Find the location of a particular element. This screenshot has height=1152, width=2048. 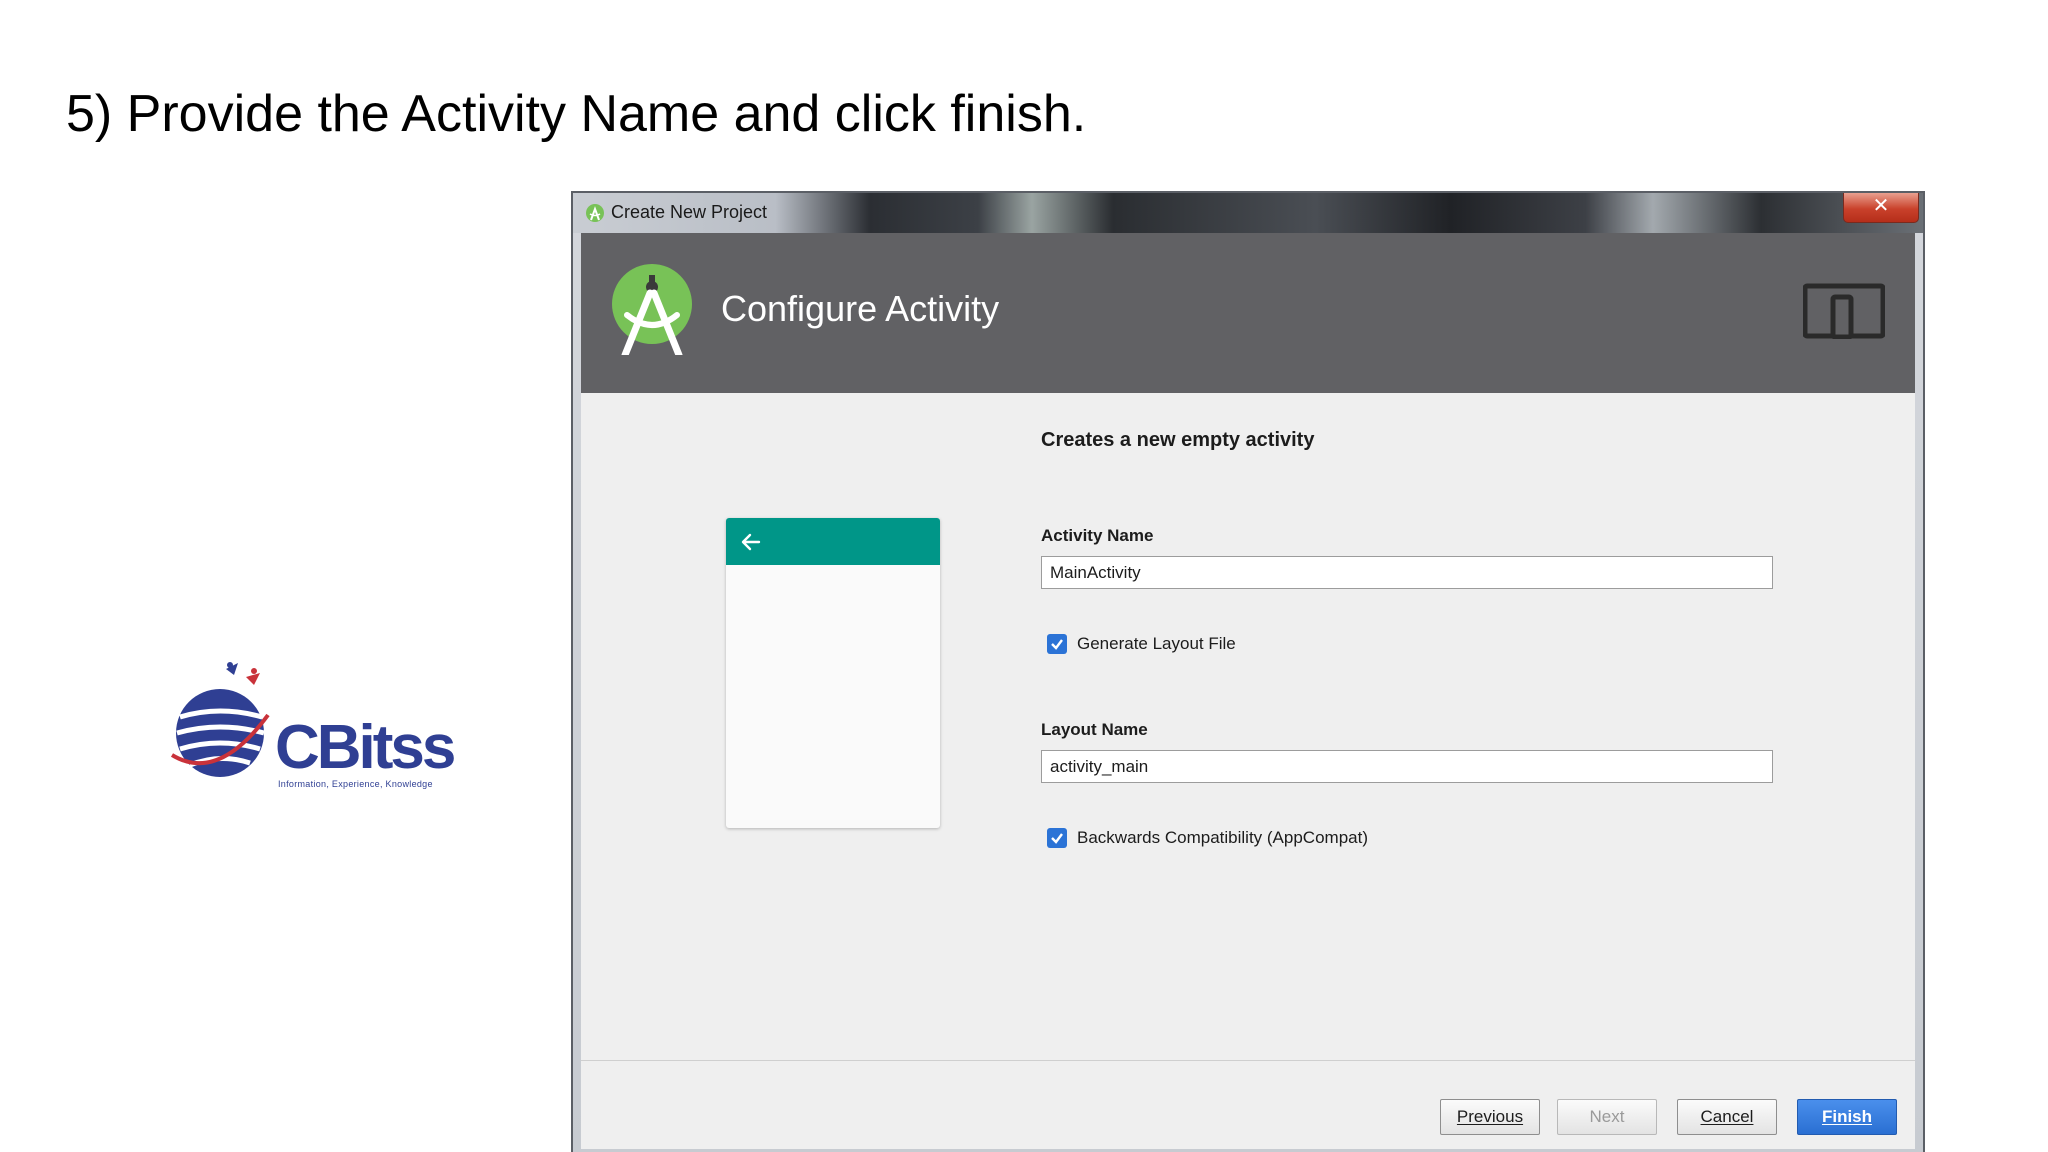

backwards-compat-label: Backwards Compatibility (AppCompat) is located at coordinates (1222, 837).